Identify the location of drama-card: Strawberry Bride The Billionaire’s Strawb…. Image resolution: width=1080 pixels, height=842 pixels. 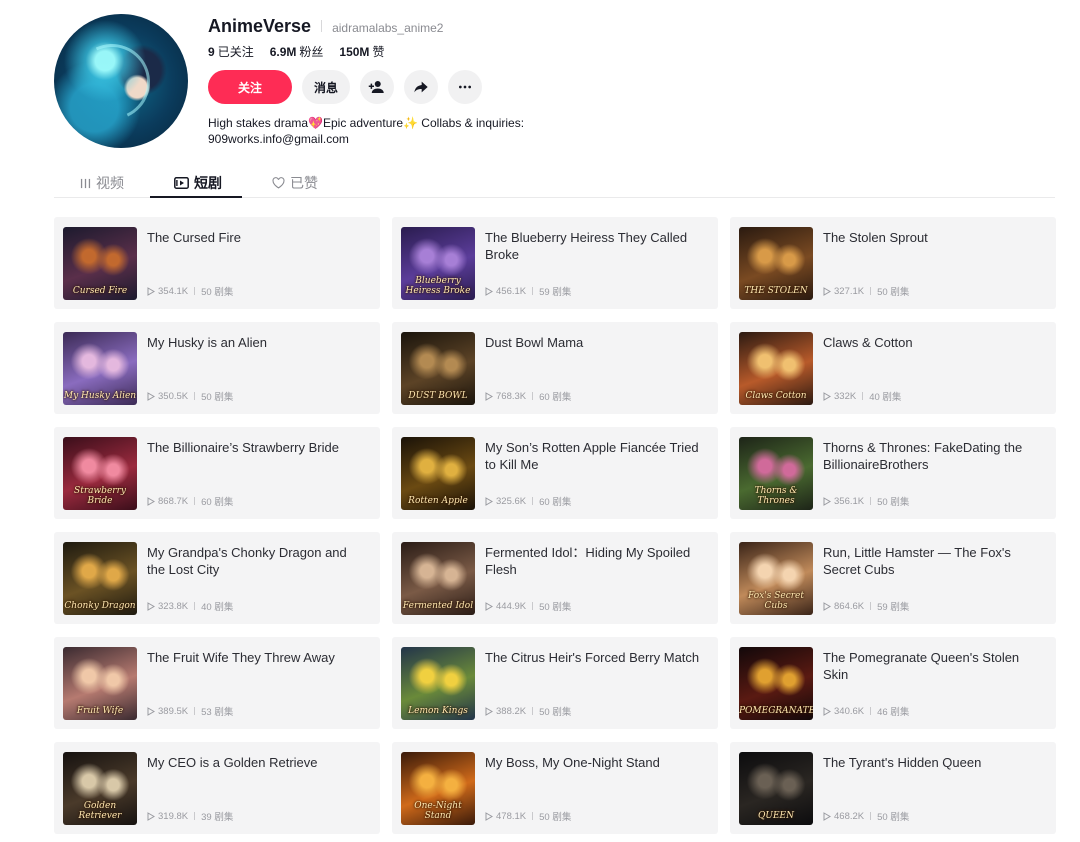
(217, 473).